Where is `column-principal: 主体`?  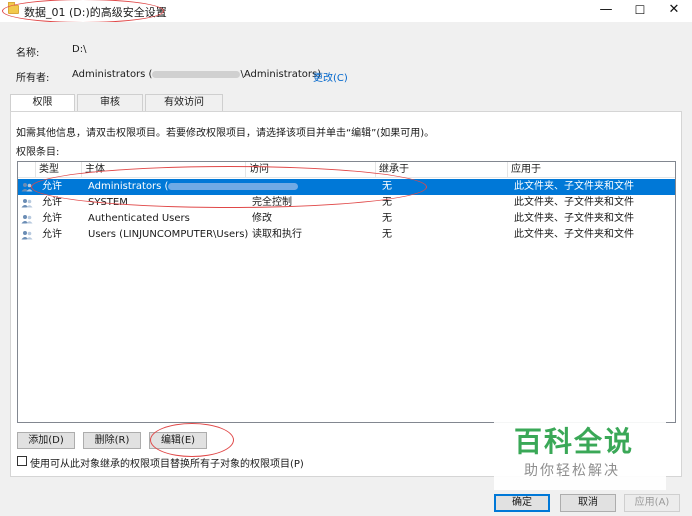 column-principal: 主体 is located at coordinates (164, 170).